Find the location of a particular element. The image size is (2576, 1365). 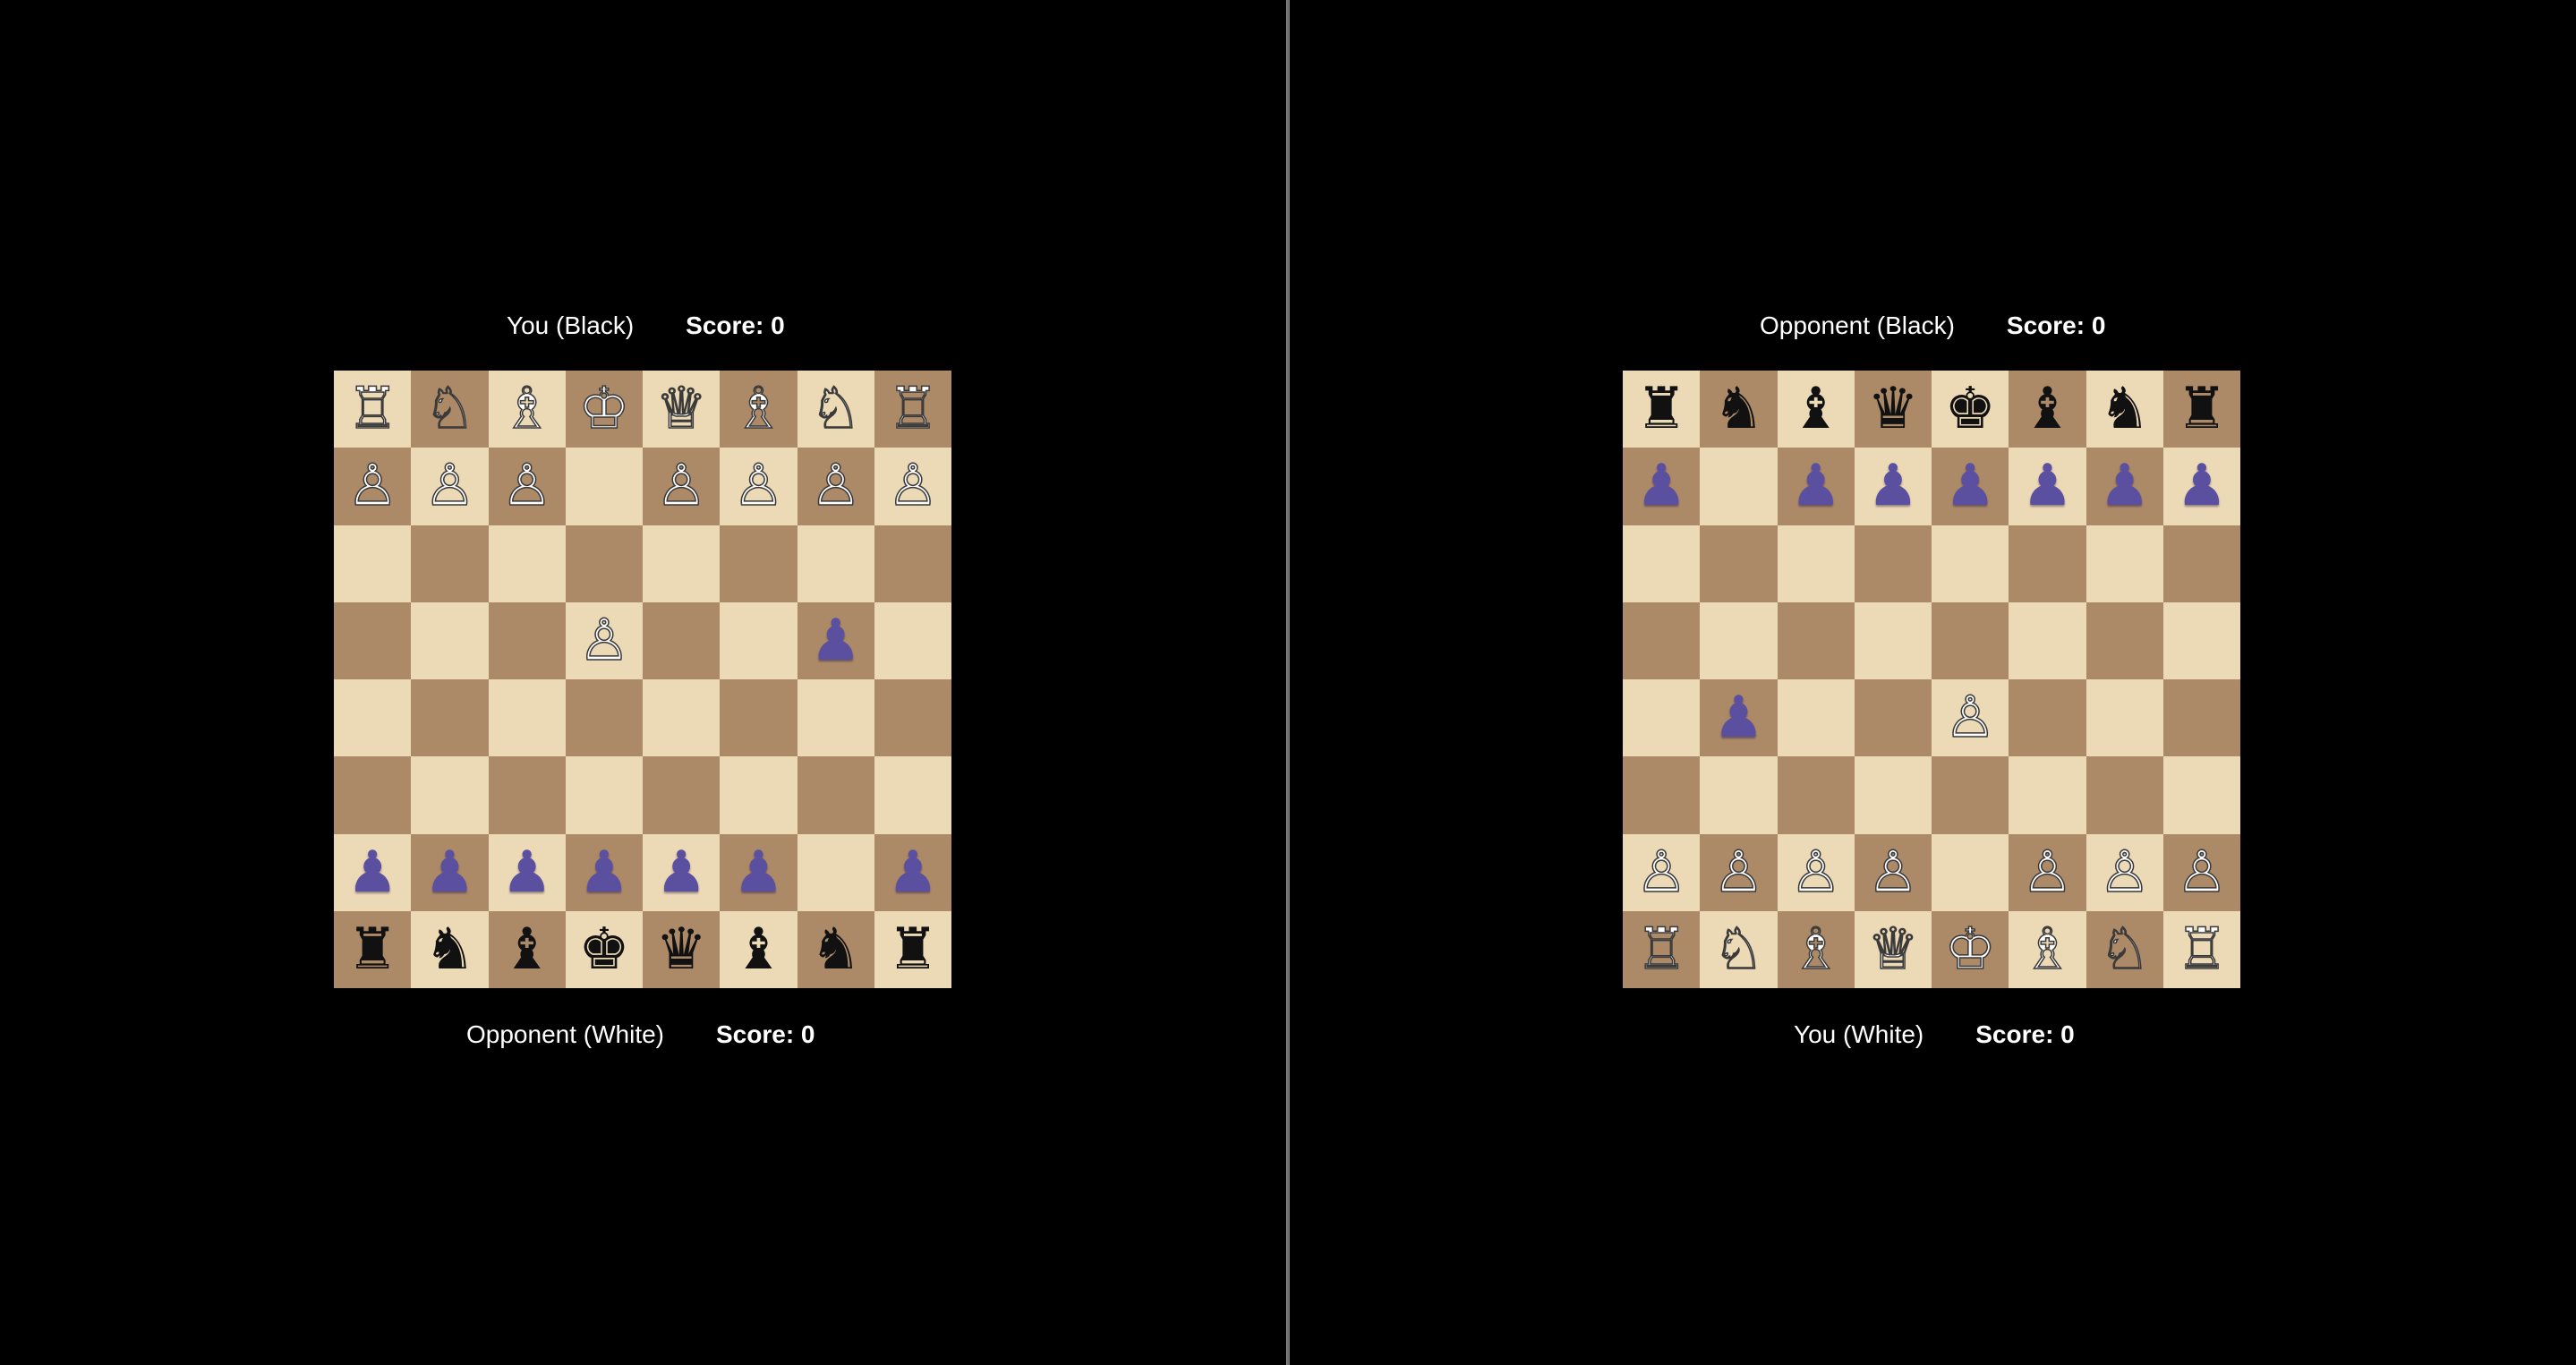

square-d8: ♛ is located at coordinates (1893, 409).